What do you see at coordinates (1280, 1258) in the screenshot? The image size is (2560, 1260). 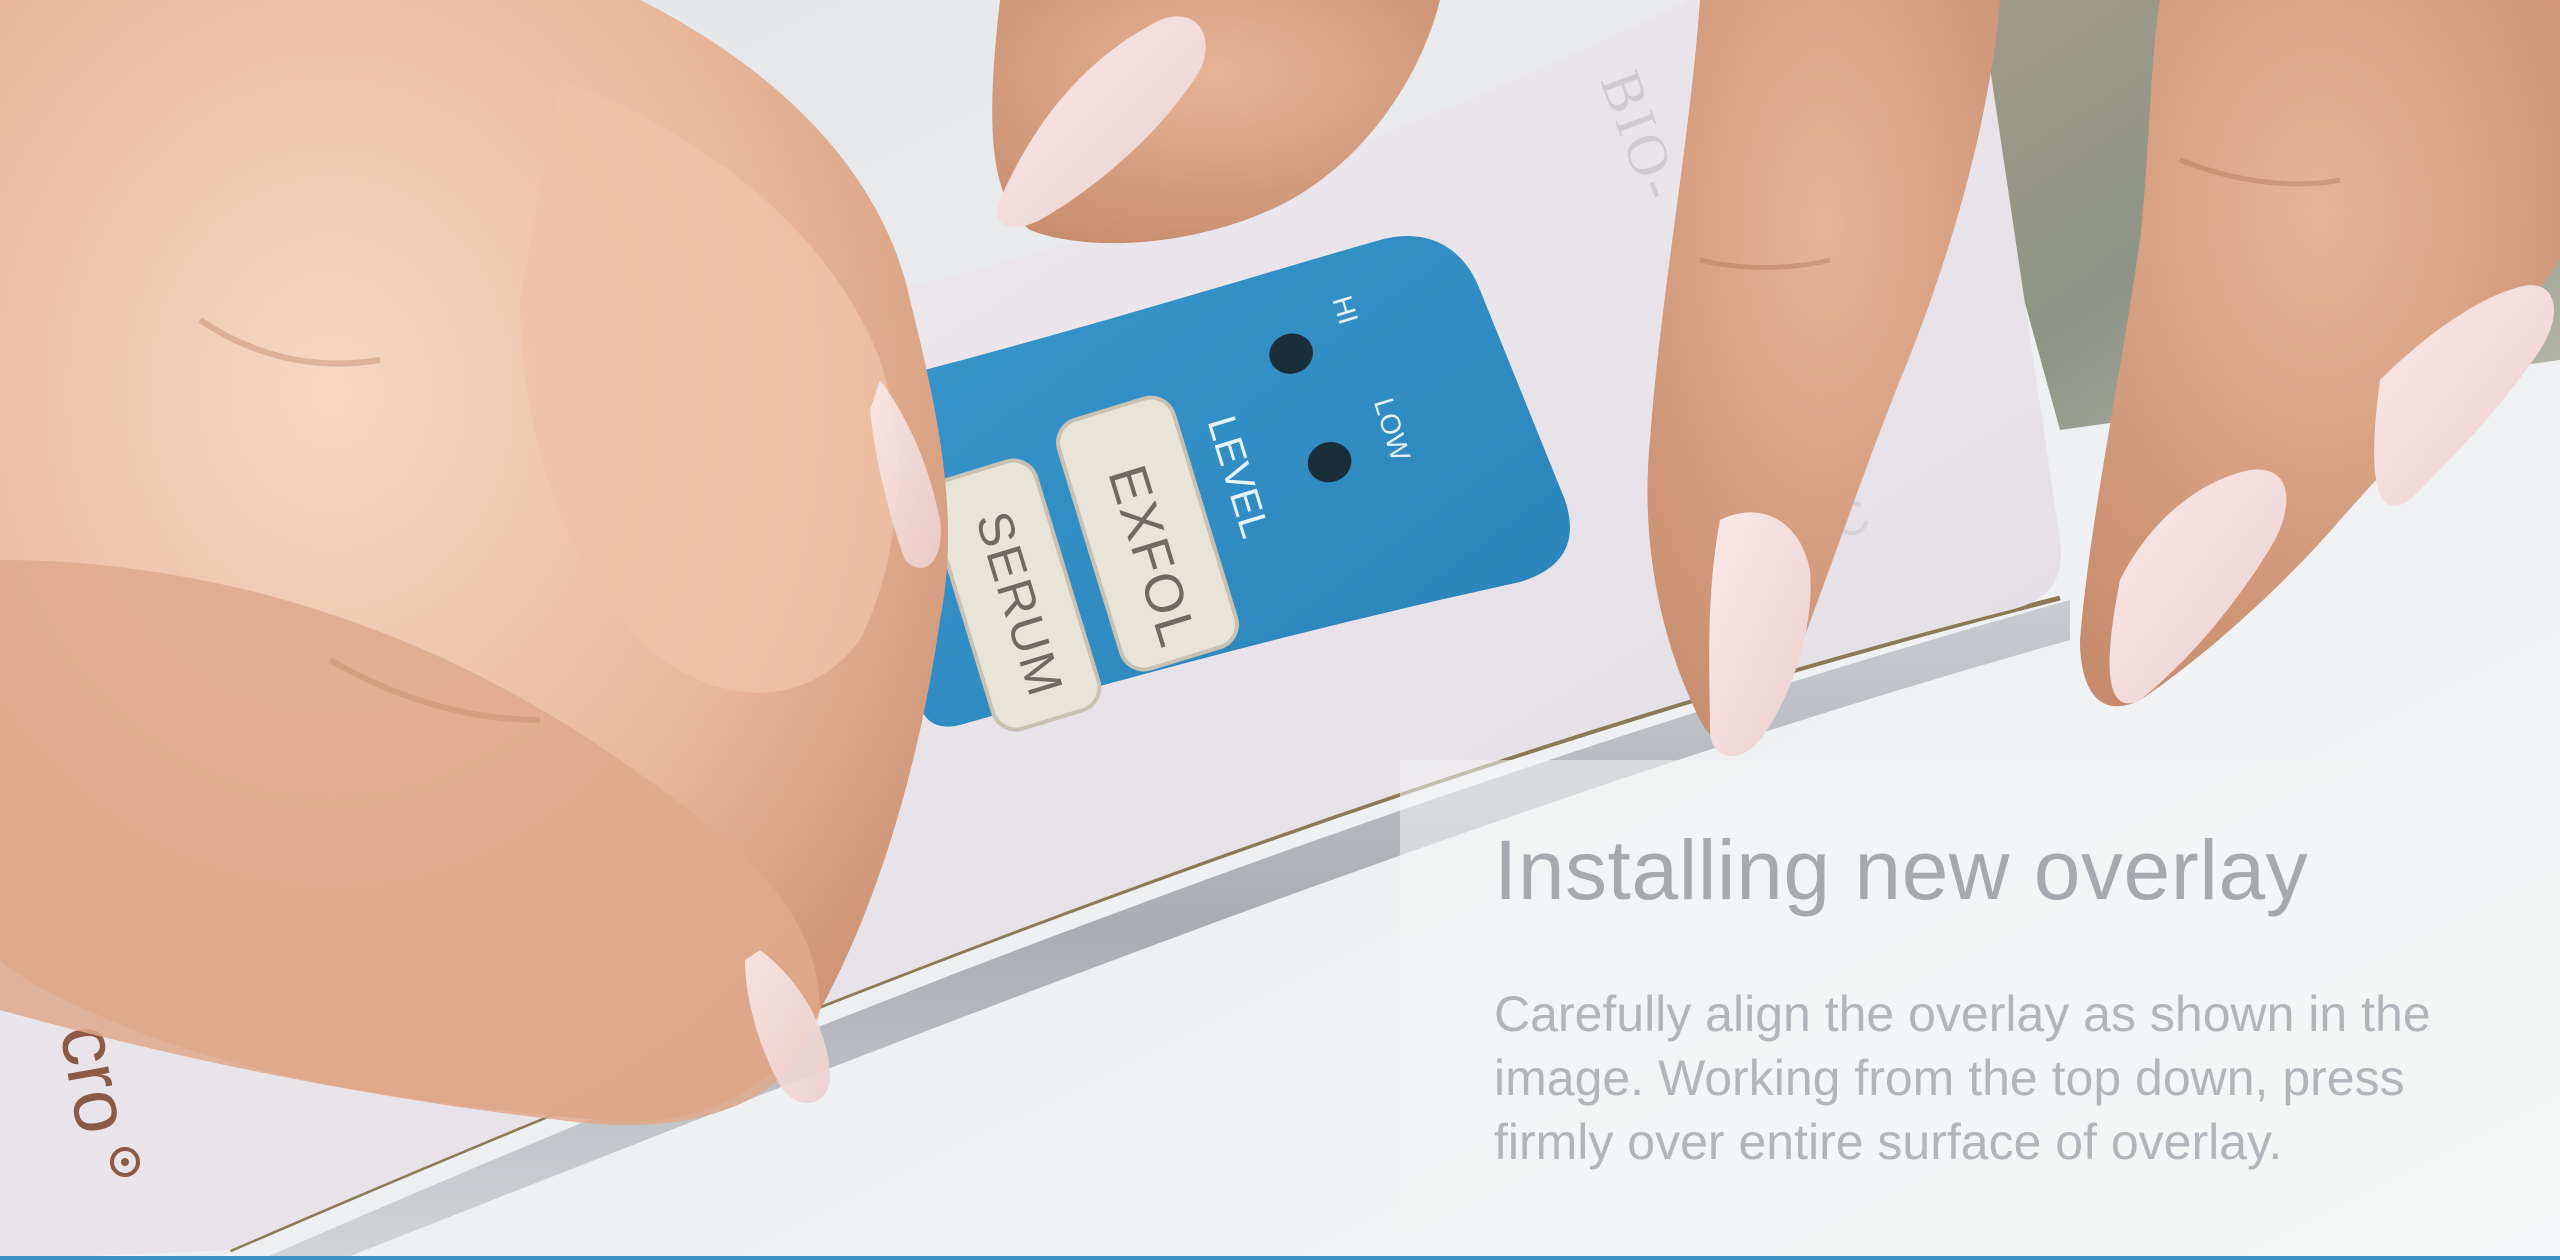 I see `bottom-accent-rule` at bounding box center [1280, 1258].